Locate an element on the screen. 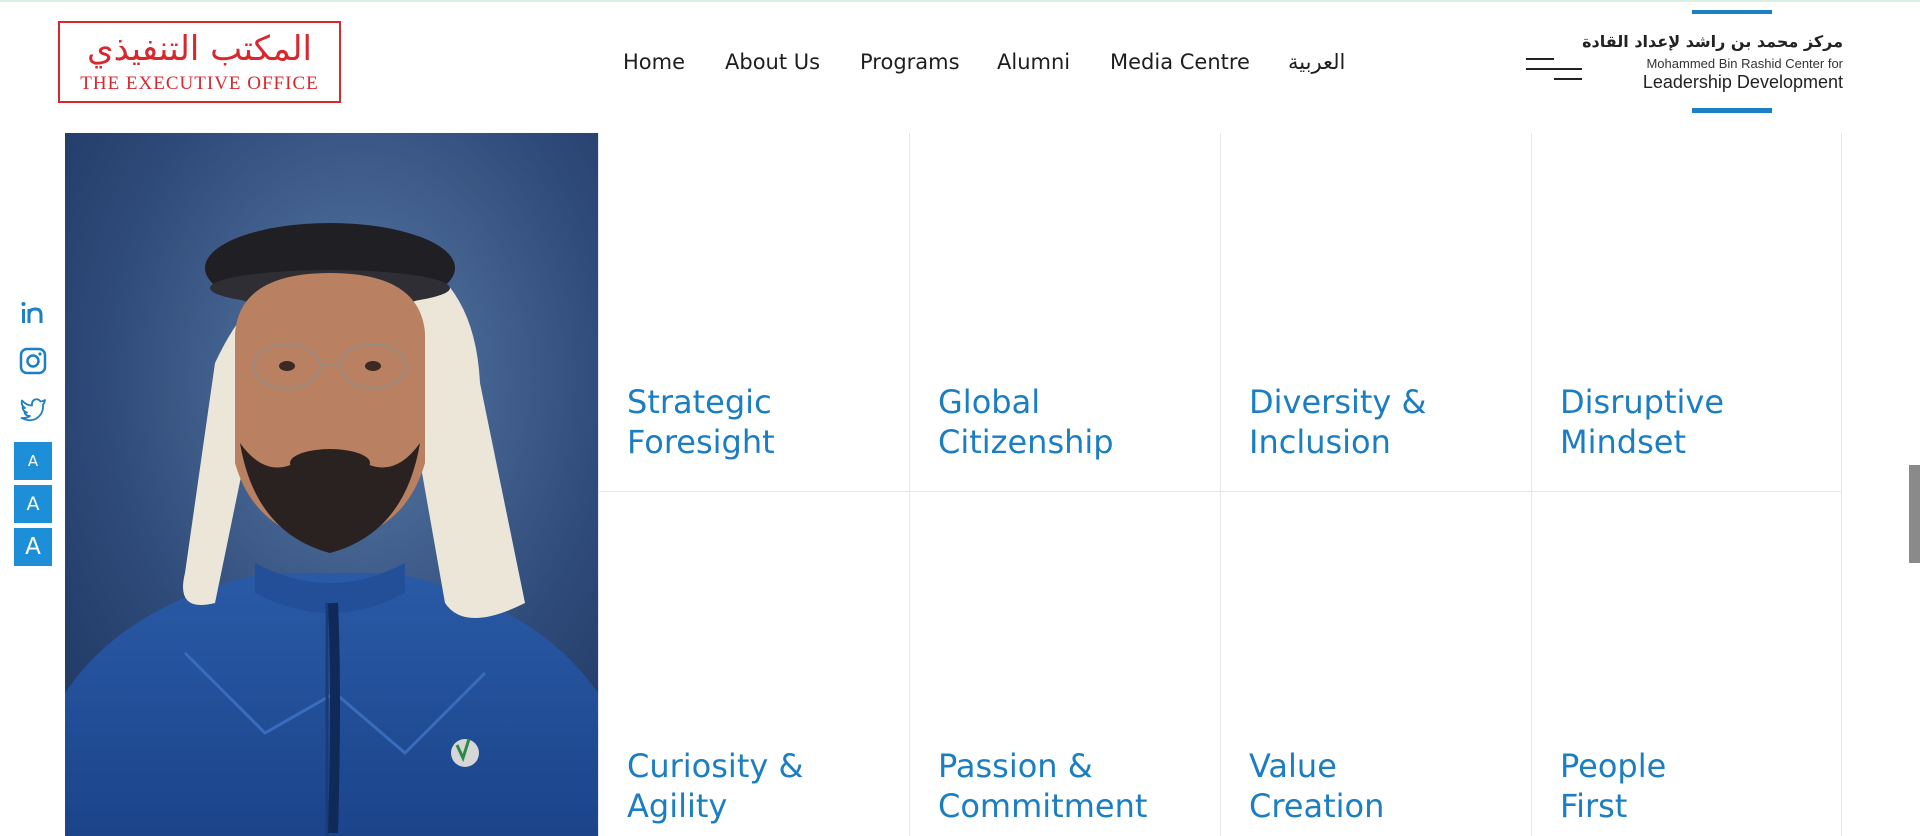 The height and width of the screenshot is (836, 1920). nav-arabic: العربية is located at coordinates (1316, 62).